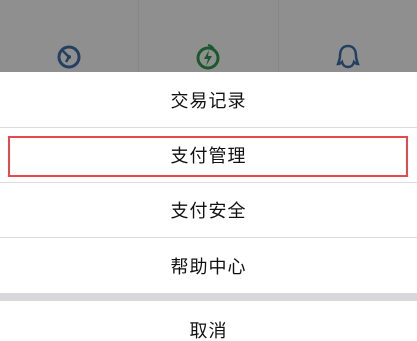 The height and width of the screenshot is (341, 417). I want to click on menu-item-label: 交易记录, so click(208, 101).